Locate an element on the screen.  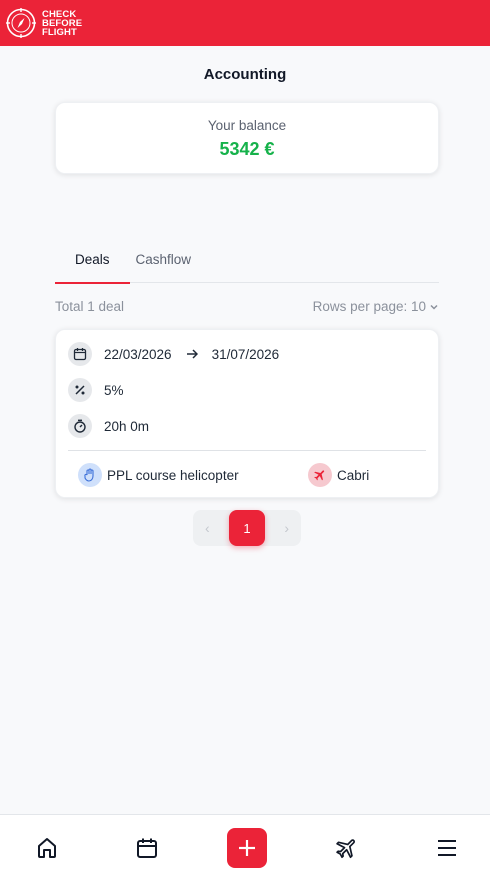
deal-duration-row: 20h 0m is located at coordinates (108, 426).